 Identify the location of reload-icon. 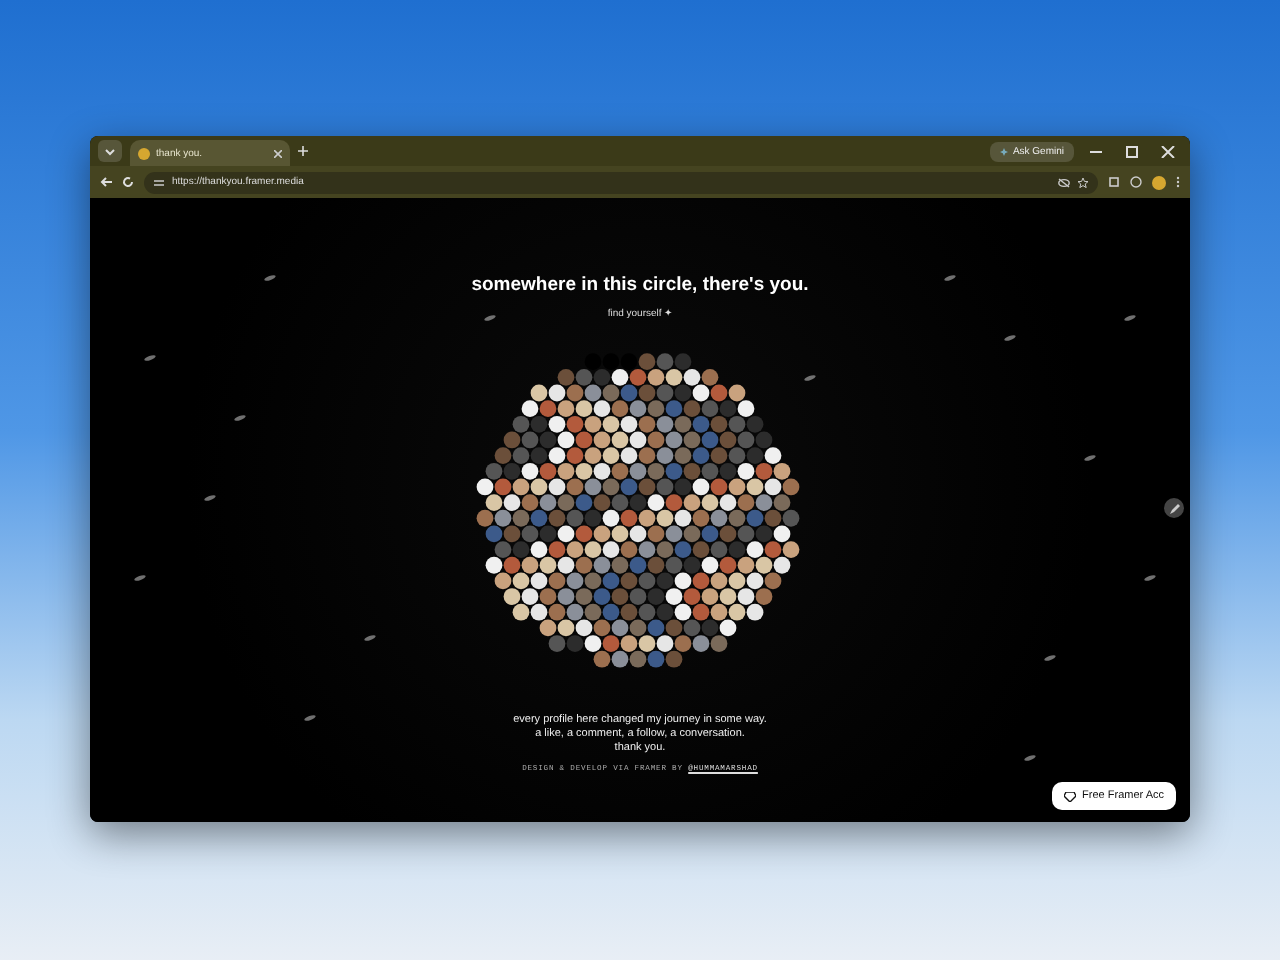
(128, 182).